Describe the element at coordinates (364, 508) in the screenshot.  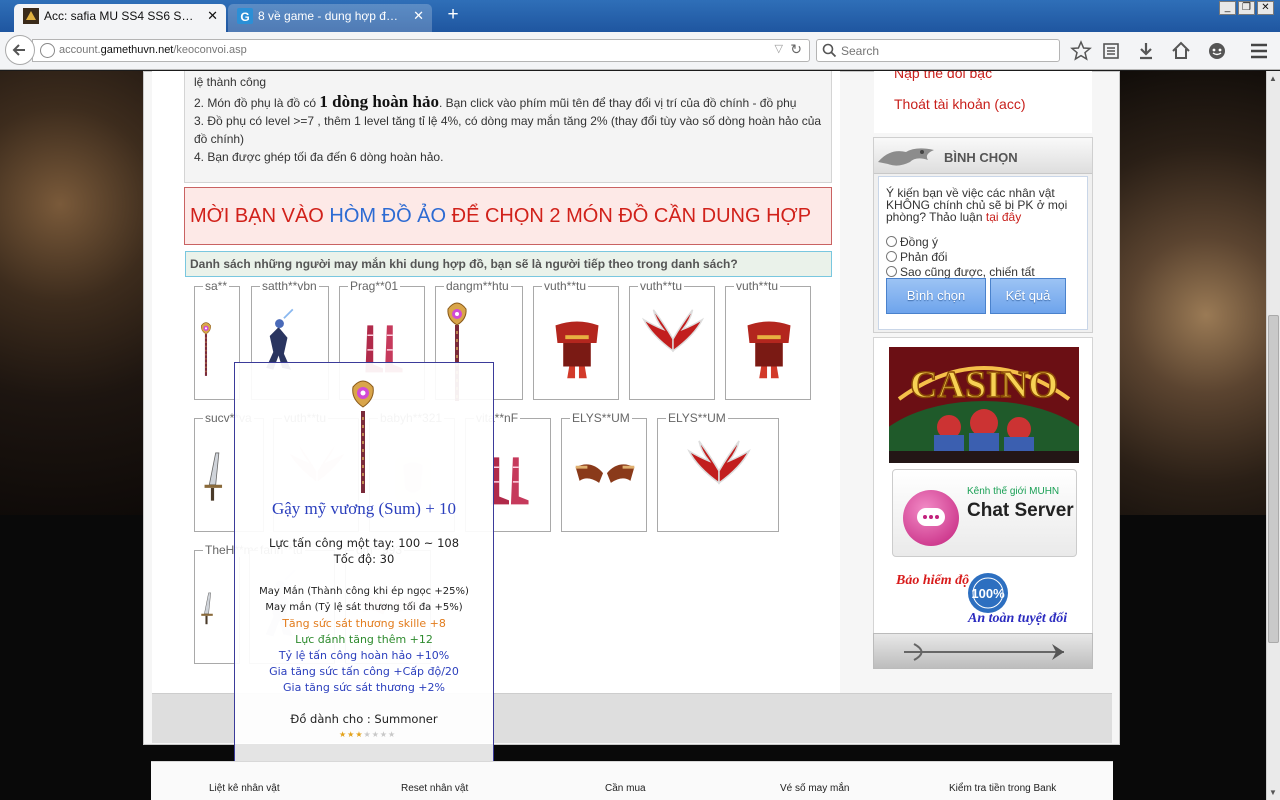
I see `item-name: Gậy mỹ vương (Sum) + 10` at that location.